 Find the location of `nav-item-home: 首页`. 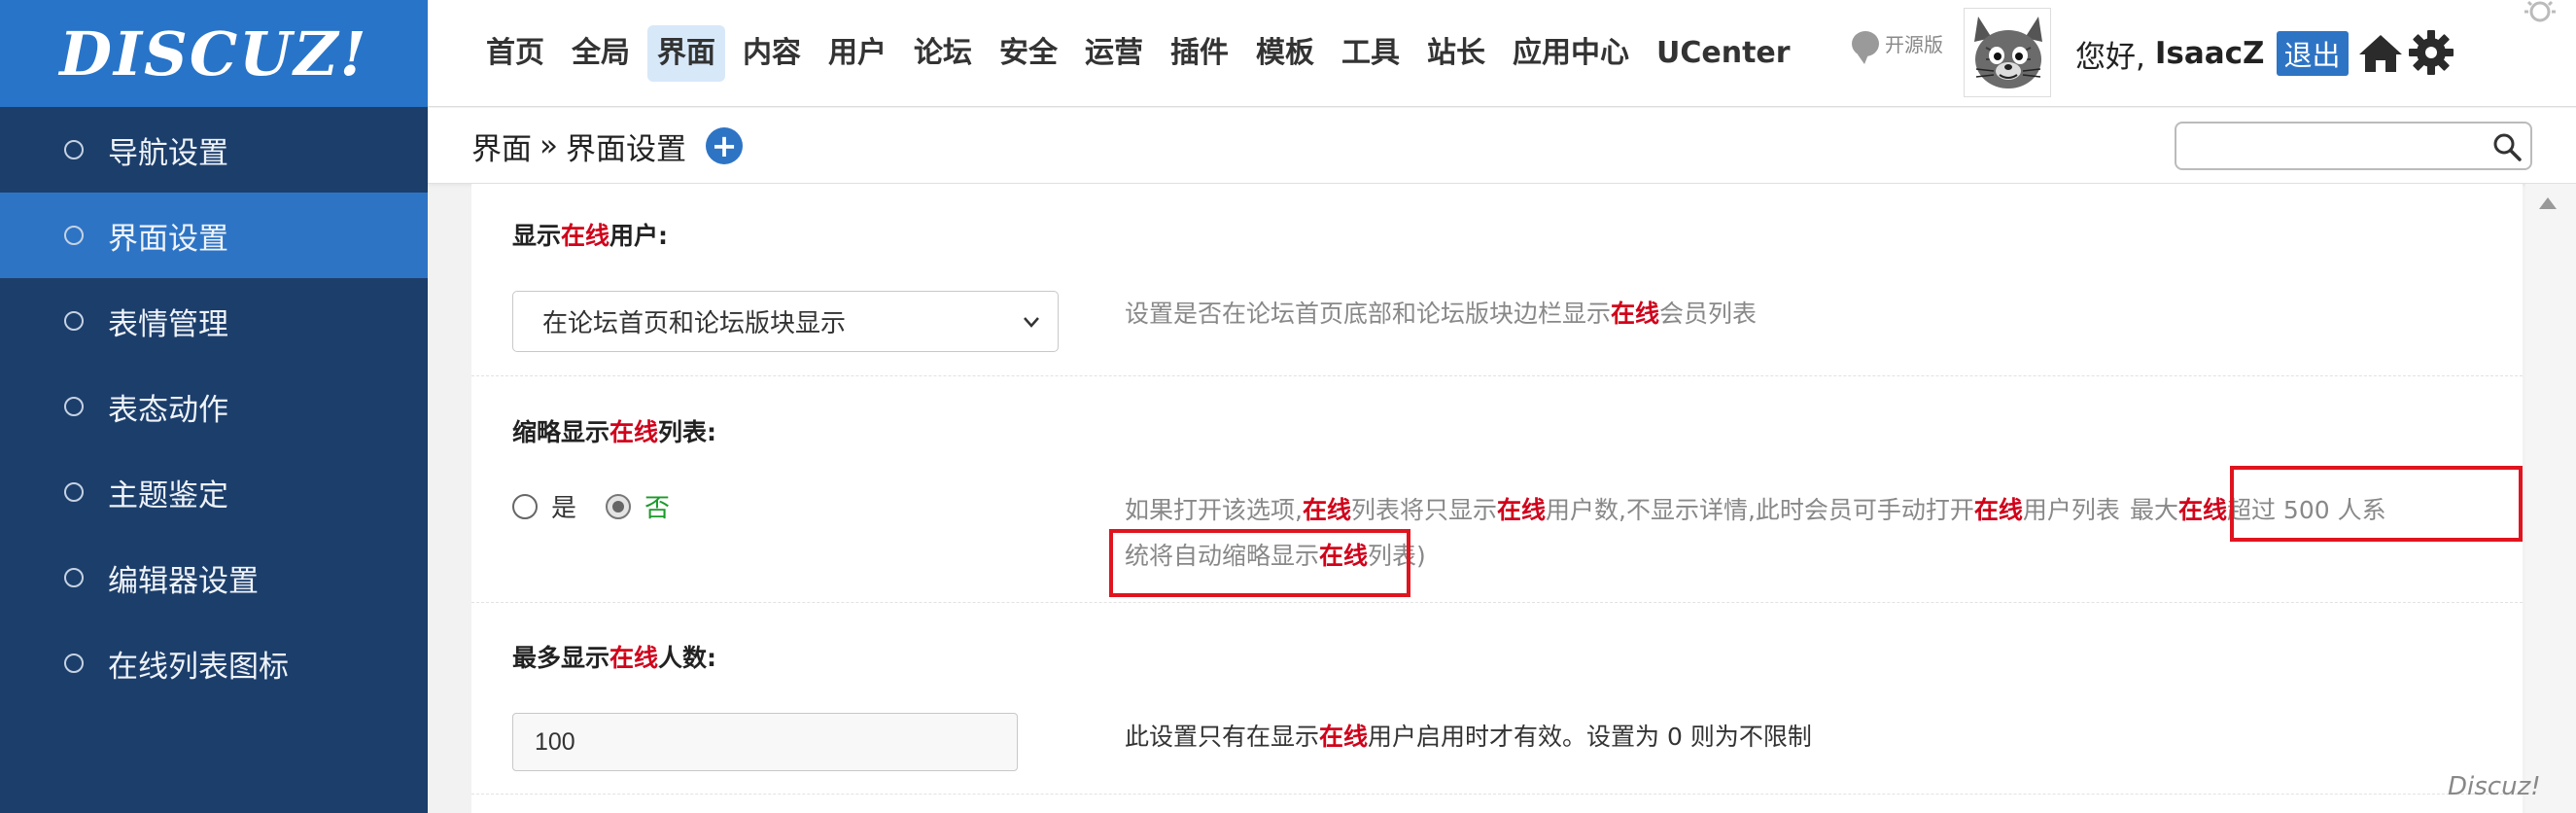

nav-item-home: 首页 is located at coordinates (515, 54).